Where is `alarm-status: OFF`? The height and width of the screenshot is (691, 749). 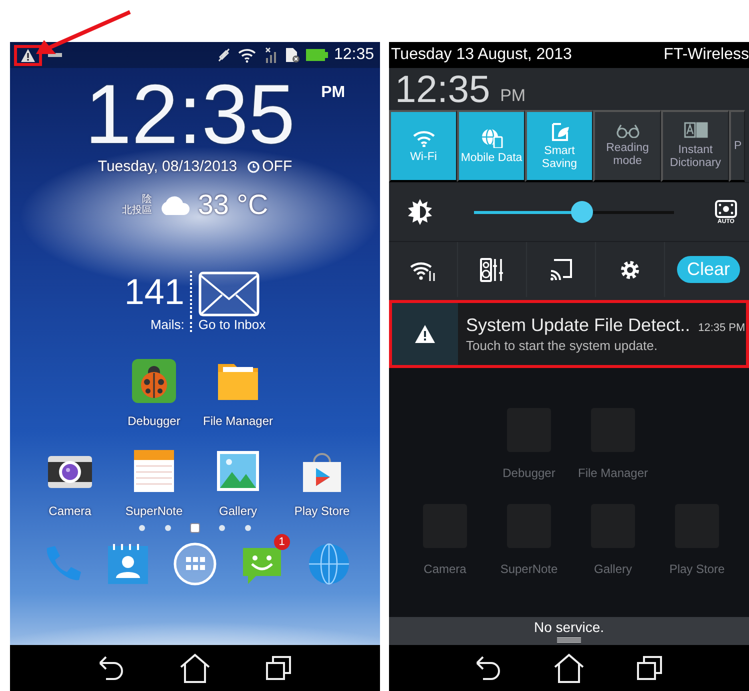
alarm-status: OFF is located at coordinates (277, 166).